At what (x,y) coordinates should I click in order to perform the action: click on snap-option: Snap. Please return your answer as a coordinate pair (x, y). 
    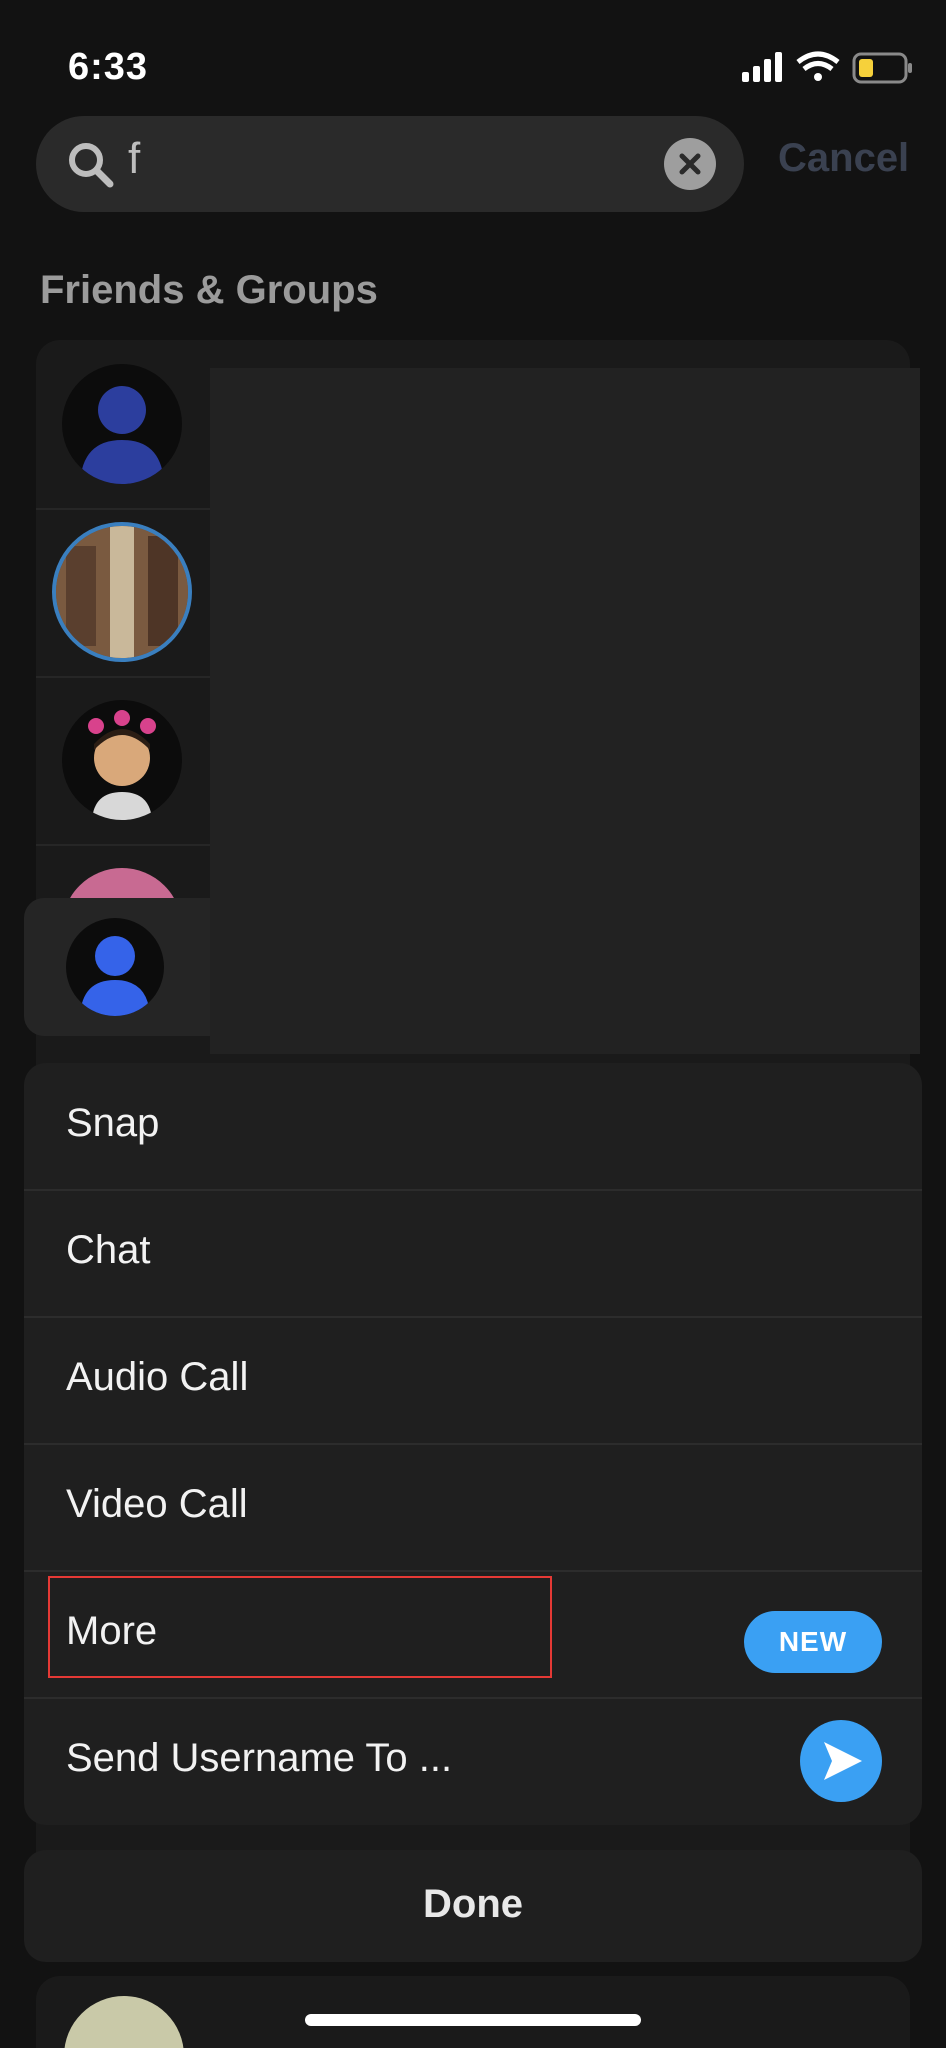
    Looking at the image, I should click on (473, 1127).